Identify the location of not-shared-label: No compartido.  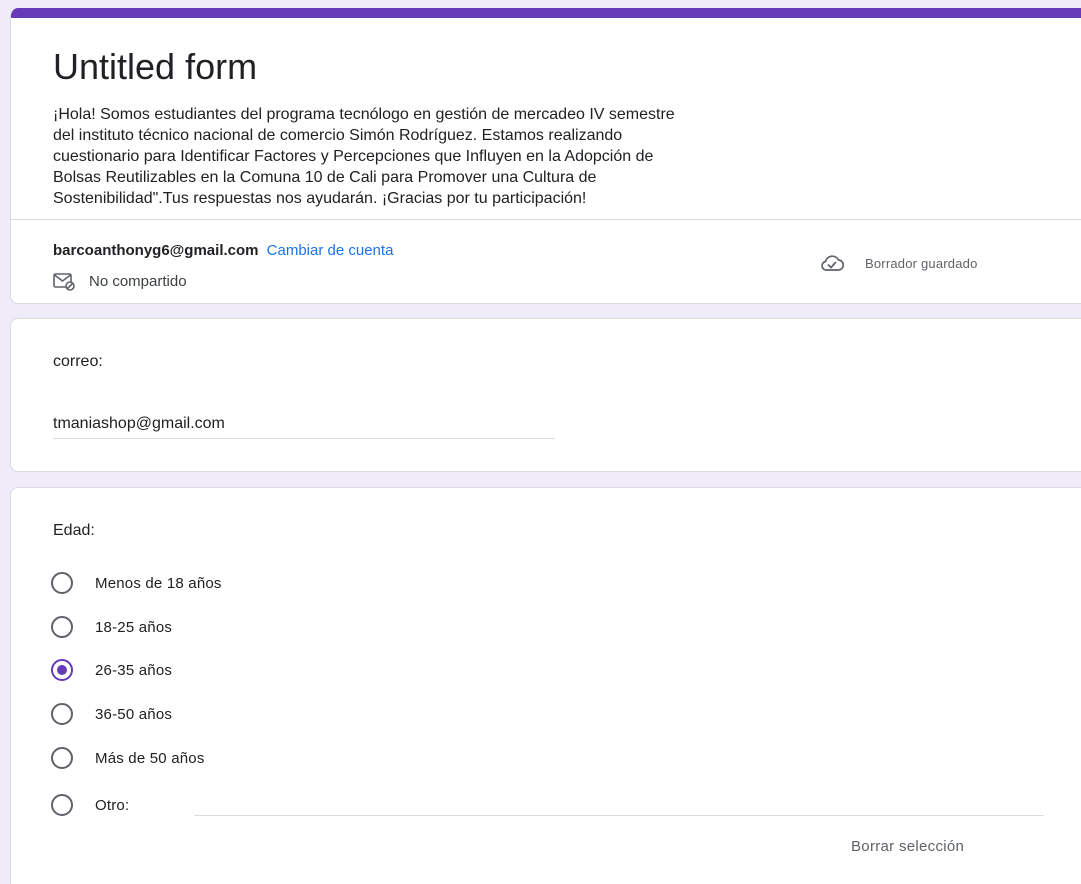
(138, 281).